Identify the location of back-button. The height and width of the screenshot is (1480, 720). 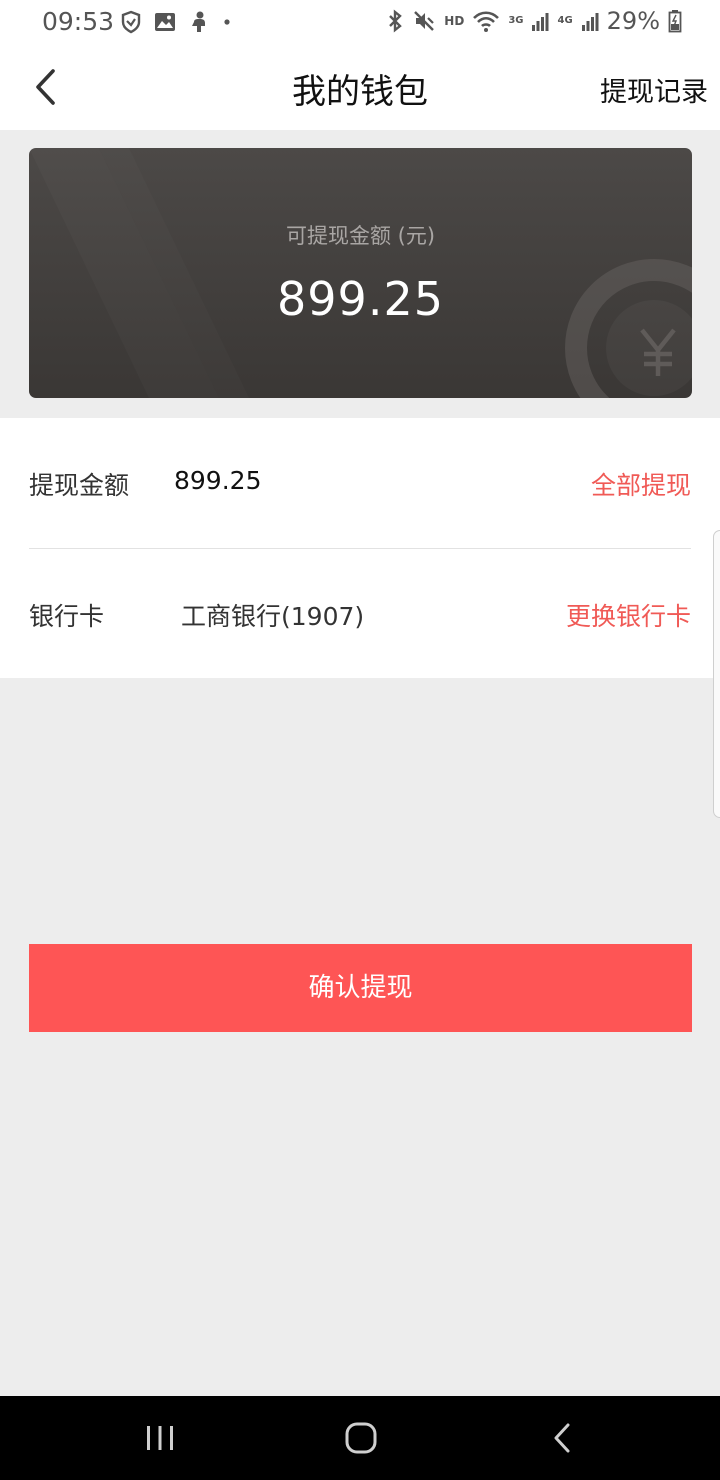
(46, 87).